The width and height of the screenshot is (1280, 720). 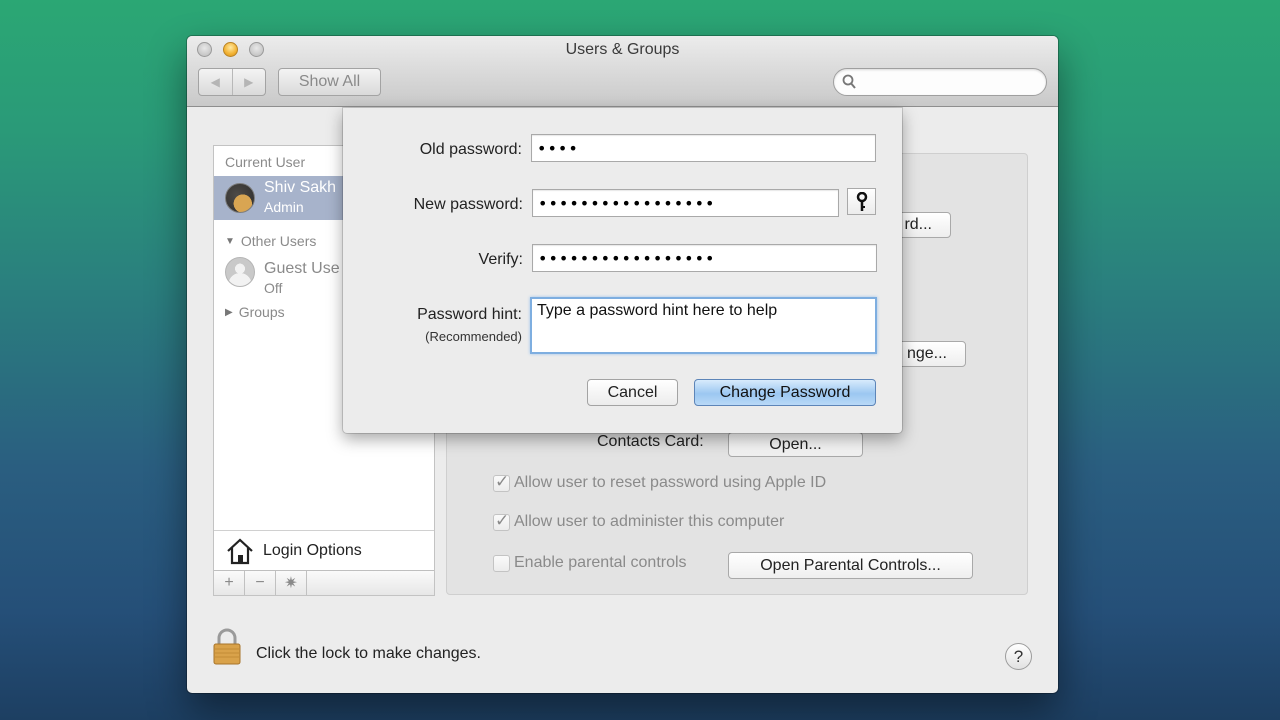 What do you see at coordinates (785, 392) in the screenshot?
I see `change-password-confirm-button: Change Password` at bounding box center [785, 392].